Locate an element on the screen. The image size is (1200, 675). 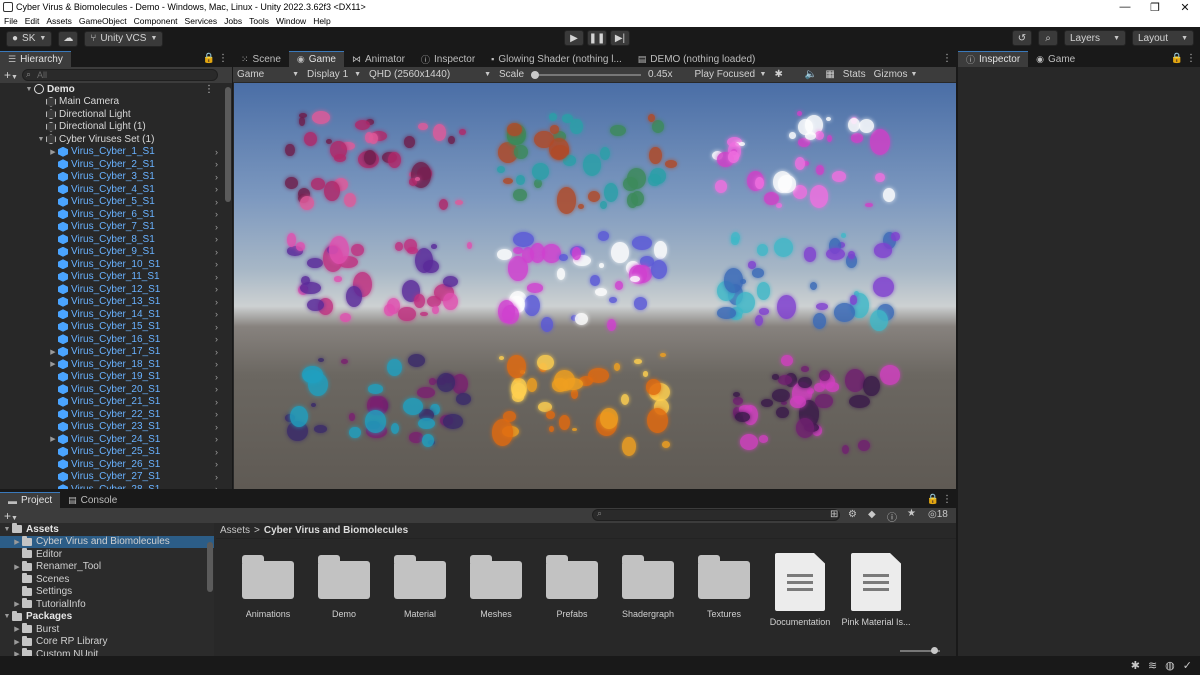
search-by-type-icon: ⊞ is located at coordinates (834, 514).